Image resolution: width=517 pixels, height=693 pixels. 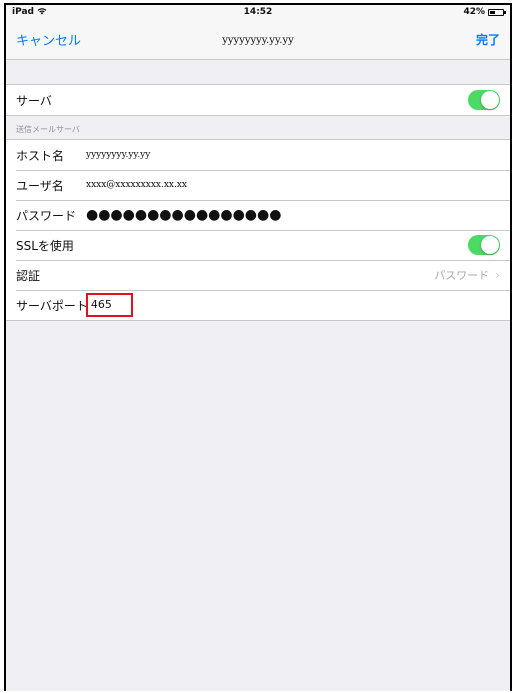 I want to click on auth-value: パスワード, so click(x=462, y=275).